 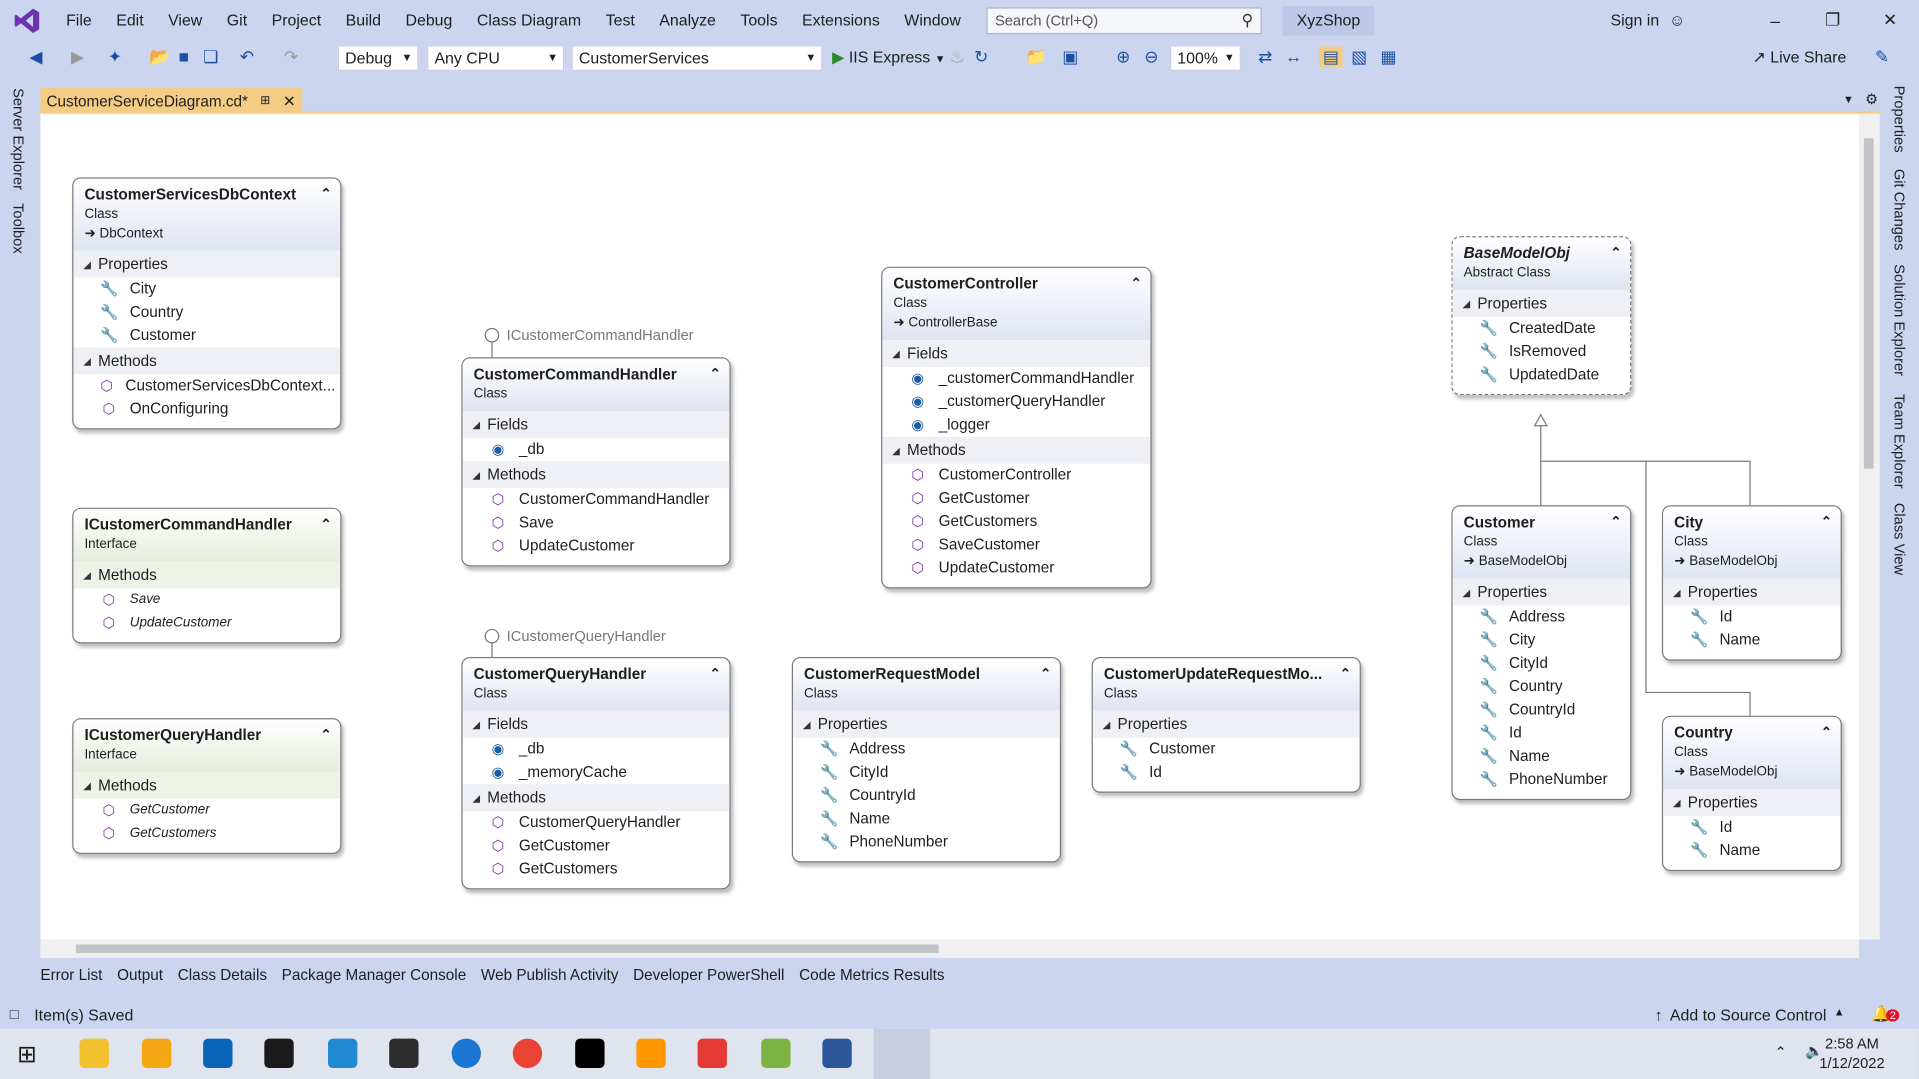 What do you see at coordinates (1541, 640) in the screenshot?
I see `member-city: 🔧 City` at bounding box center [1541, 640].